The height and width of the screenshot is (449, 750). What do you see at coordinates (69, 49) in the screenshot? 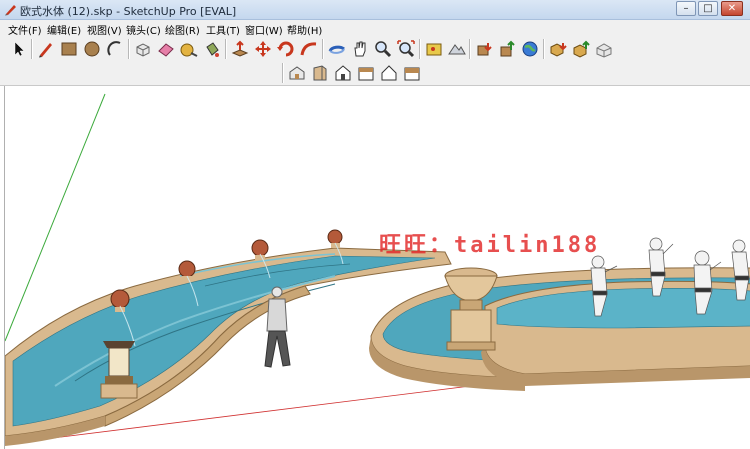
I see `rectangle-icon` at bounding box center [69, 49].